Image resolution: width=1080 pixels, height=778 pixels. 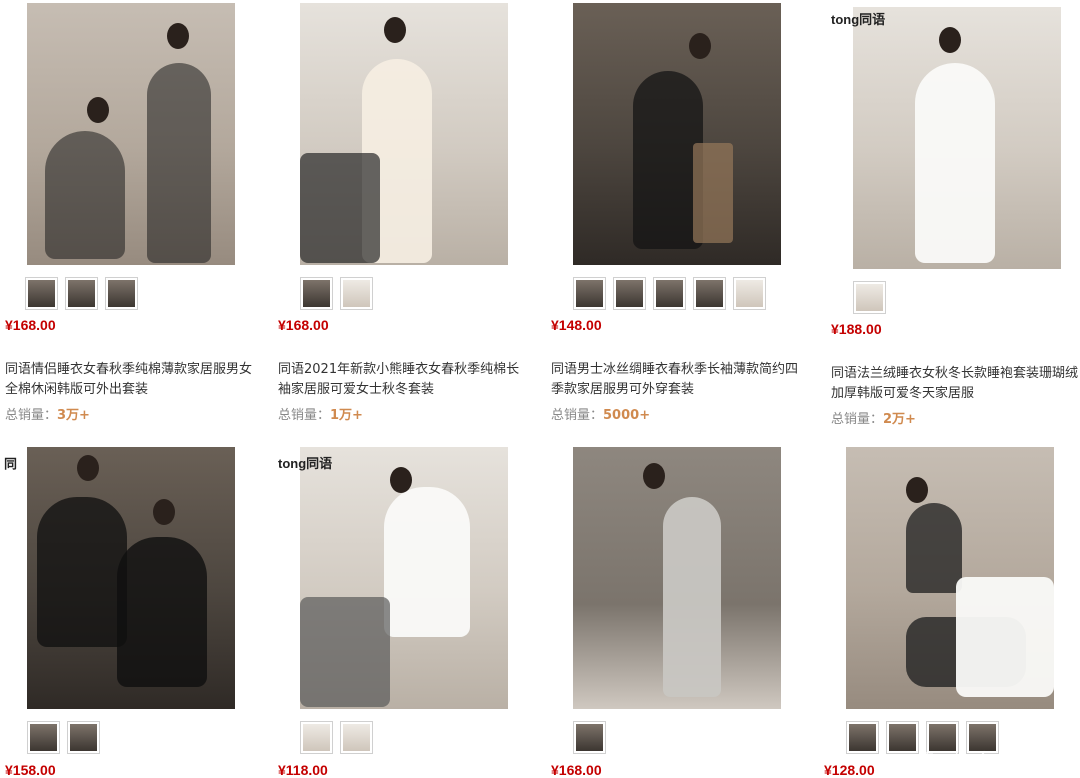 I want to click on sales-count: 总销量：3万+, so click(x=47, y=413).